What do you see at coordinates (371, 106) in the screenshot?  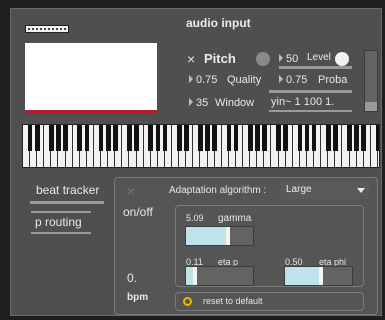 I see `vertical-slider-fill` at bounding box center [371, 106].